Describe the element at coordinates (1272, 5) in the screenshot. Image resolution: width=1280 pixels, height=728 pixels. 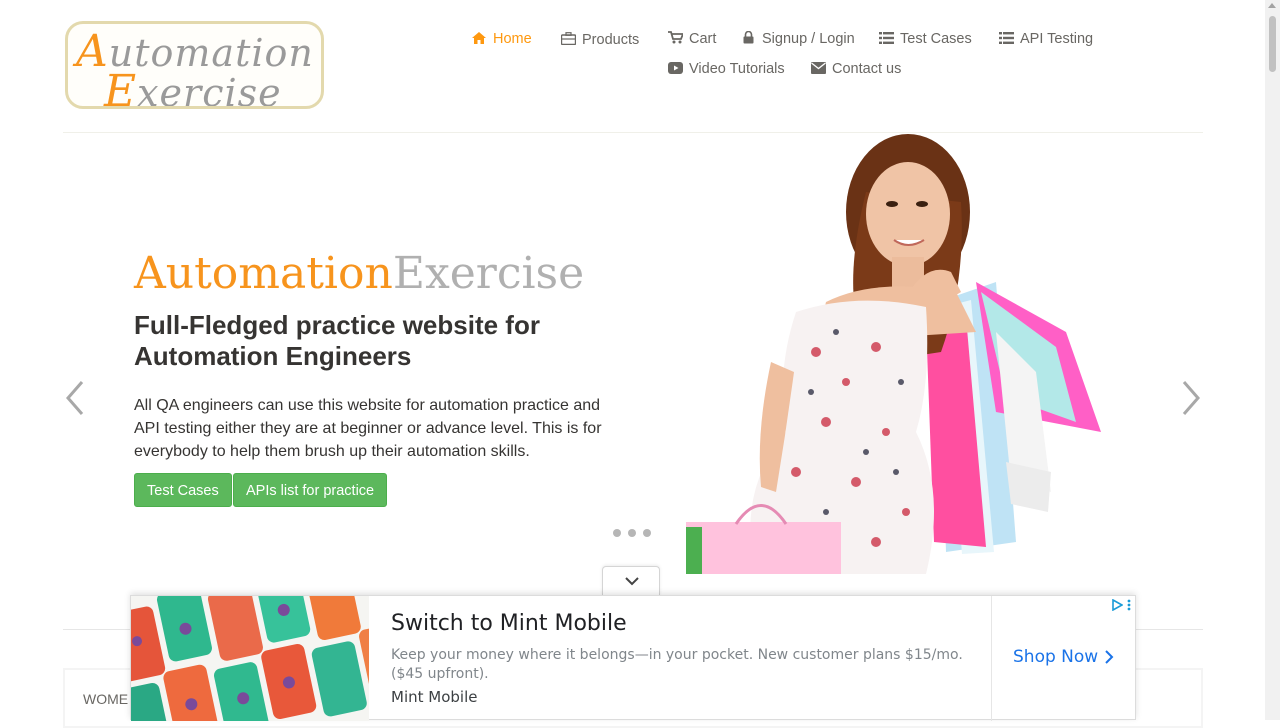
I see `scroll-up-arrow-icon` at that location.